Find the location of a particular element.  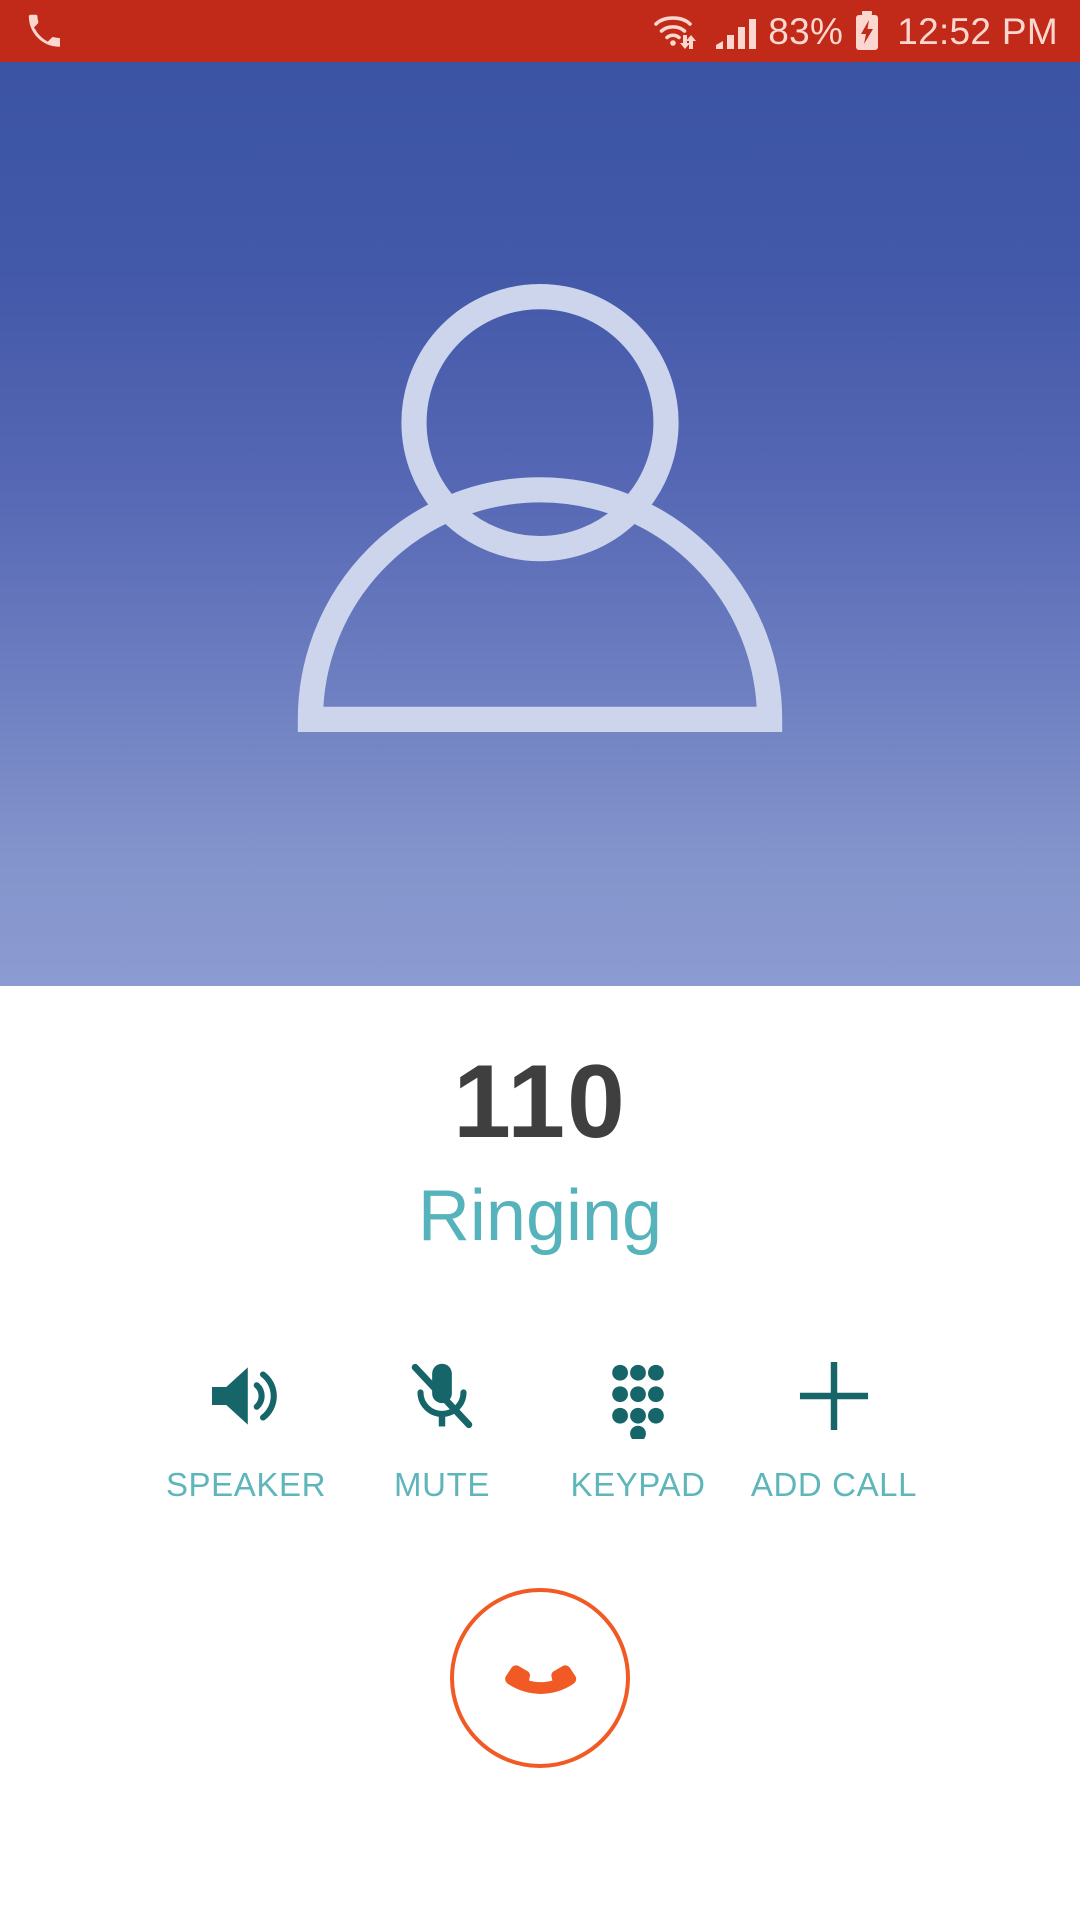

battery-percent-label: 83% is located at coordinates (806, 31).